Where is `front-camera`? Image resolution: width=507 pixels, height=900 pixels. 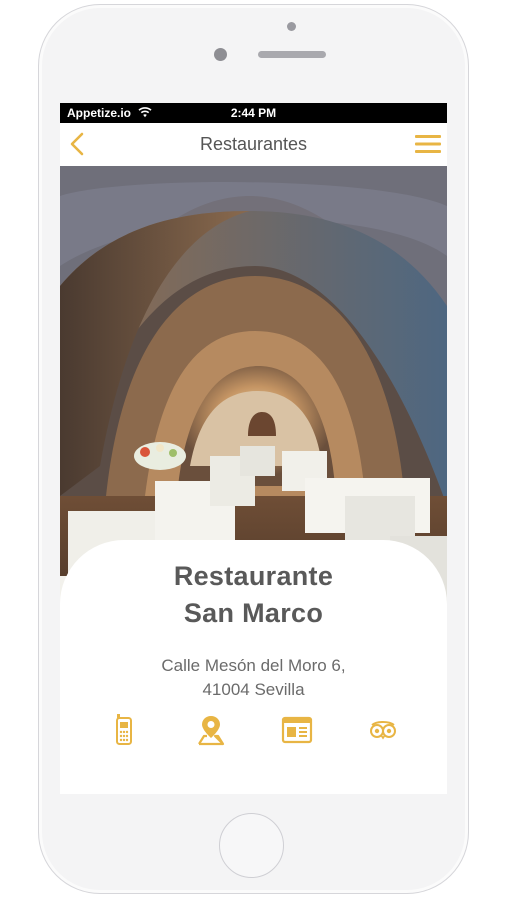 front-camera is located at coordinates (220, 54).